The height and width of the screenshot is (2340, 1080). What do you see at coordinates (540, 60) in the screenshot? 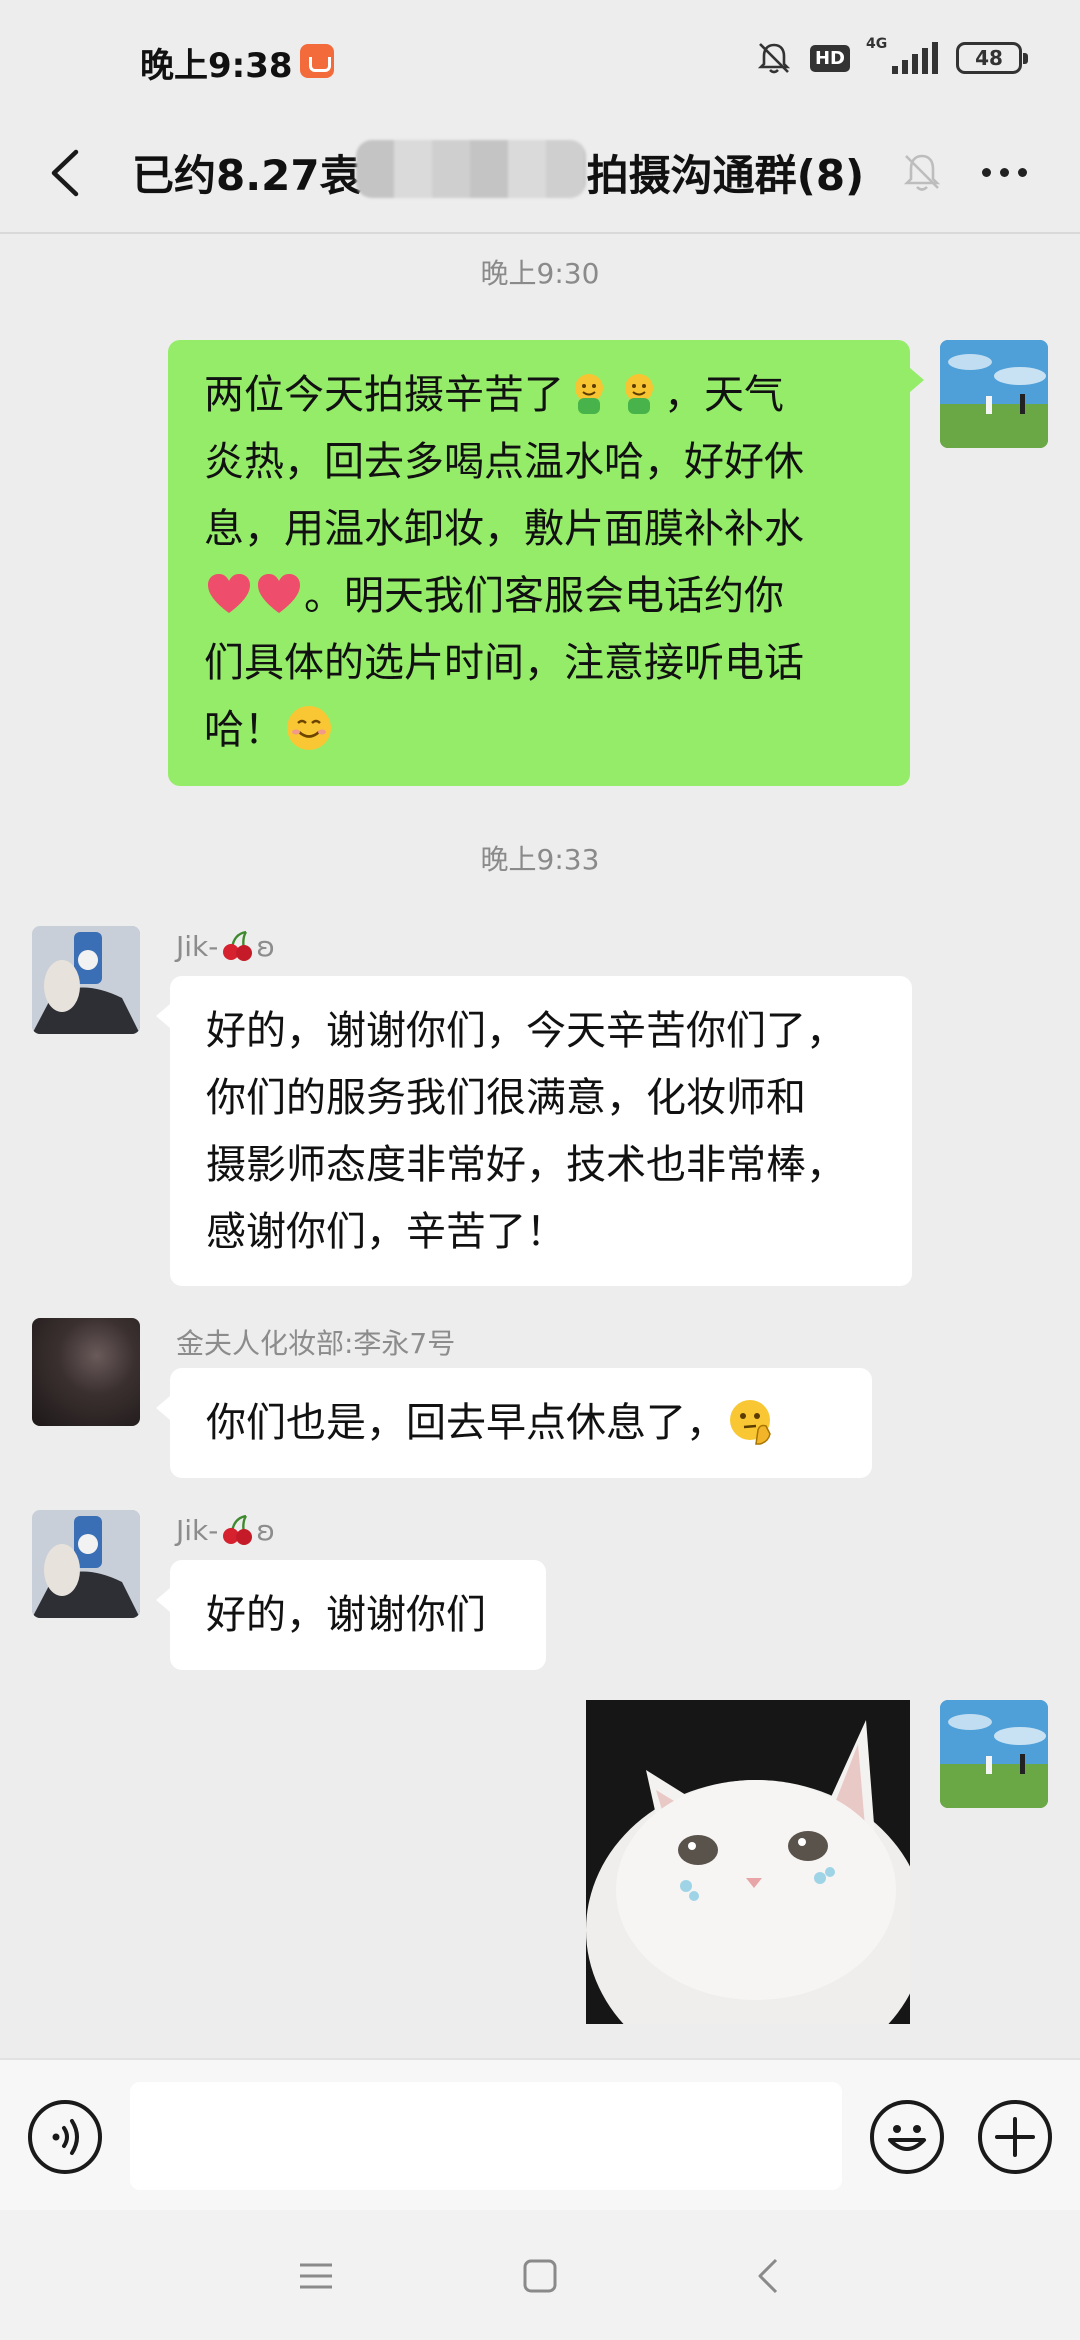
I see `status-bar: 晚上9:38 HD 4G 48` at bounding box center [540, 60].